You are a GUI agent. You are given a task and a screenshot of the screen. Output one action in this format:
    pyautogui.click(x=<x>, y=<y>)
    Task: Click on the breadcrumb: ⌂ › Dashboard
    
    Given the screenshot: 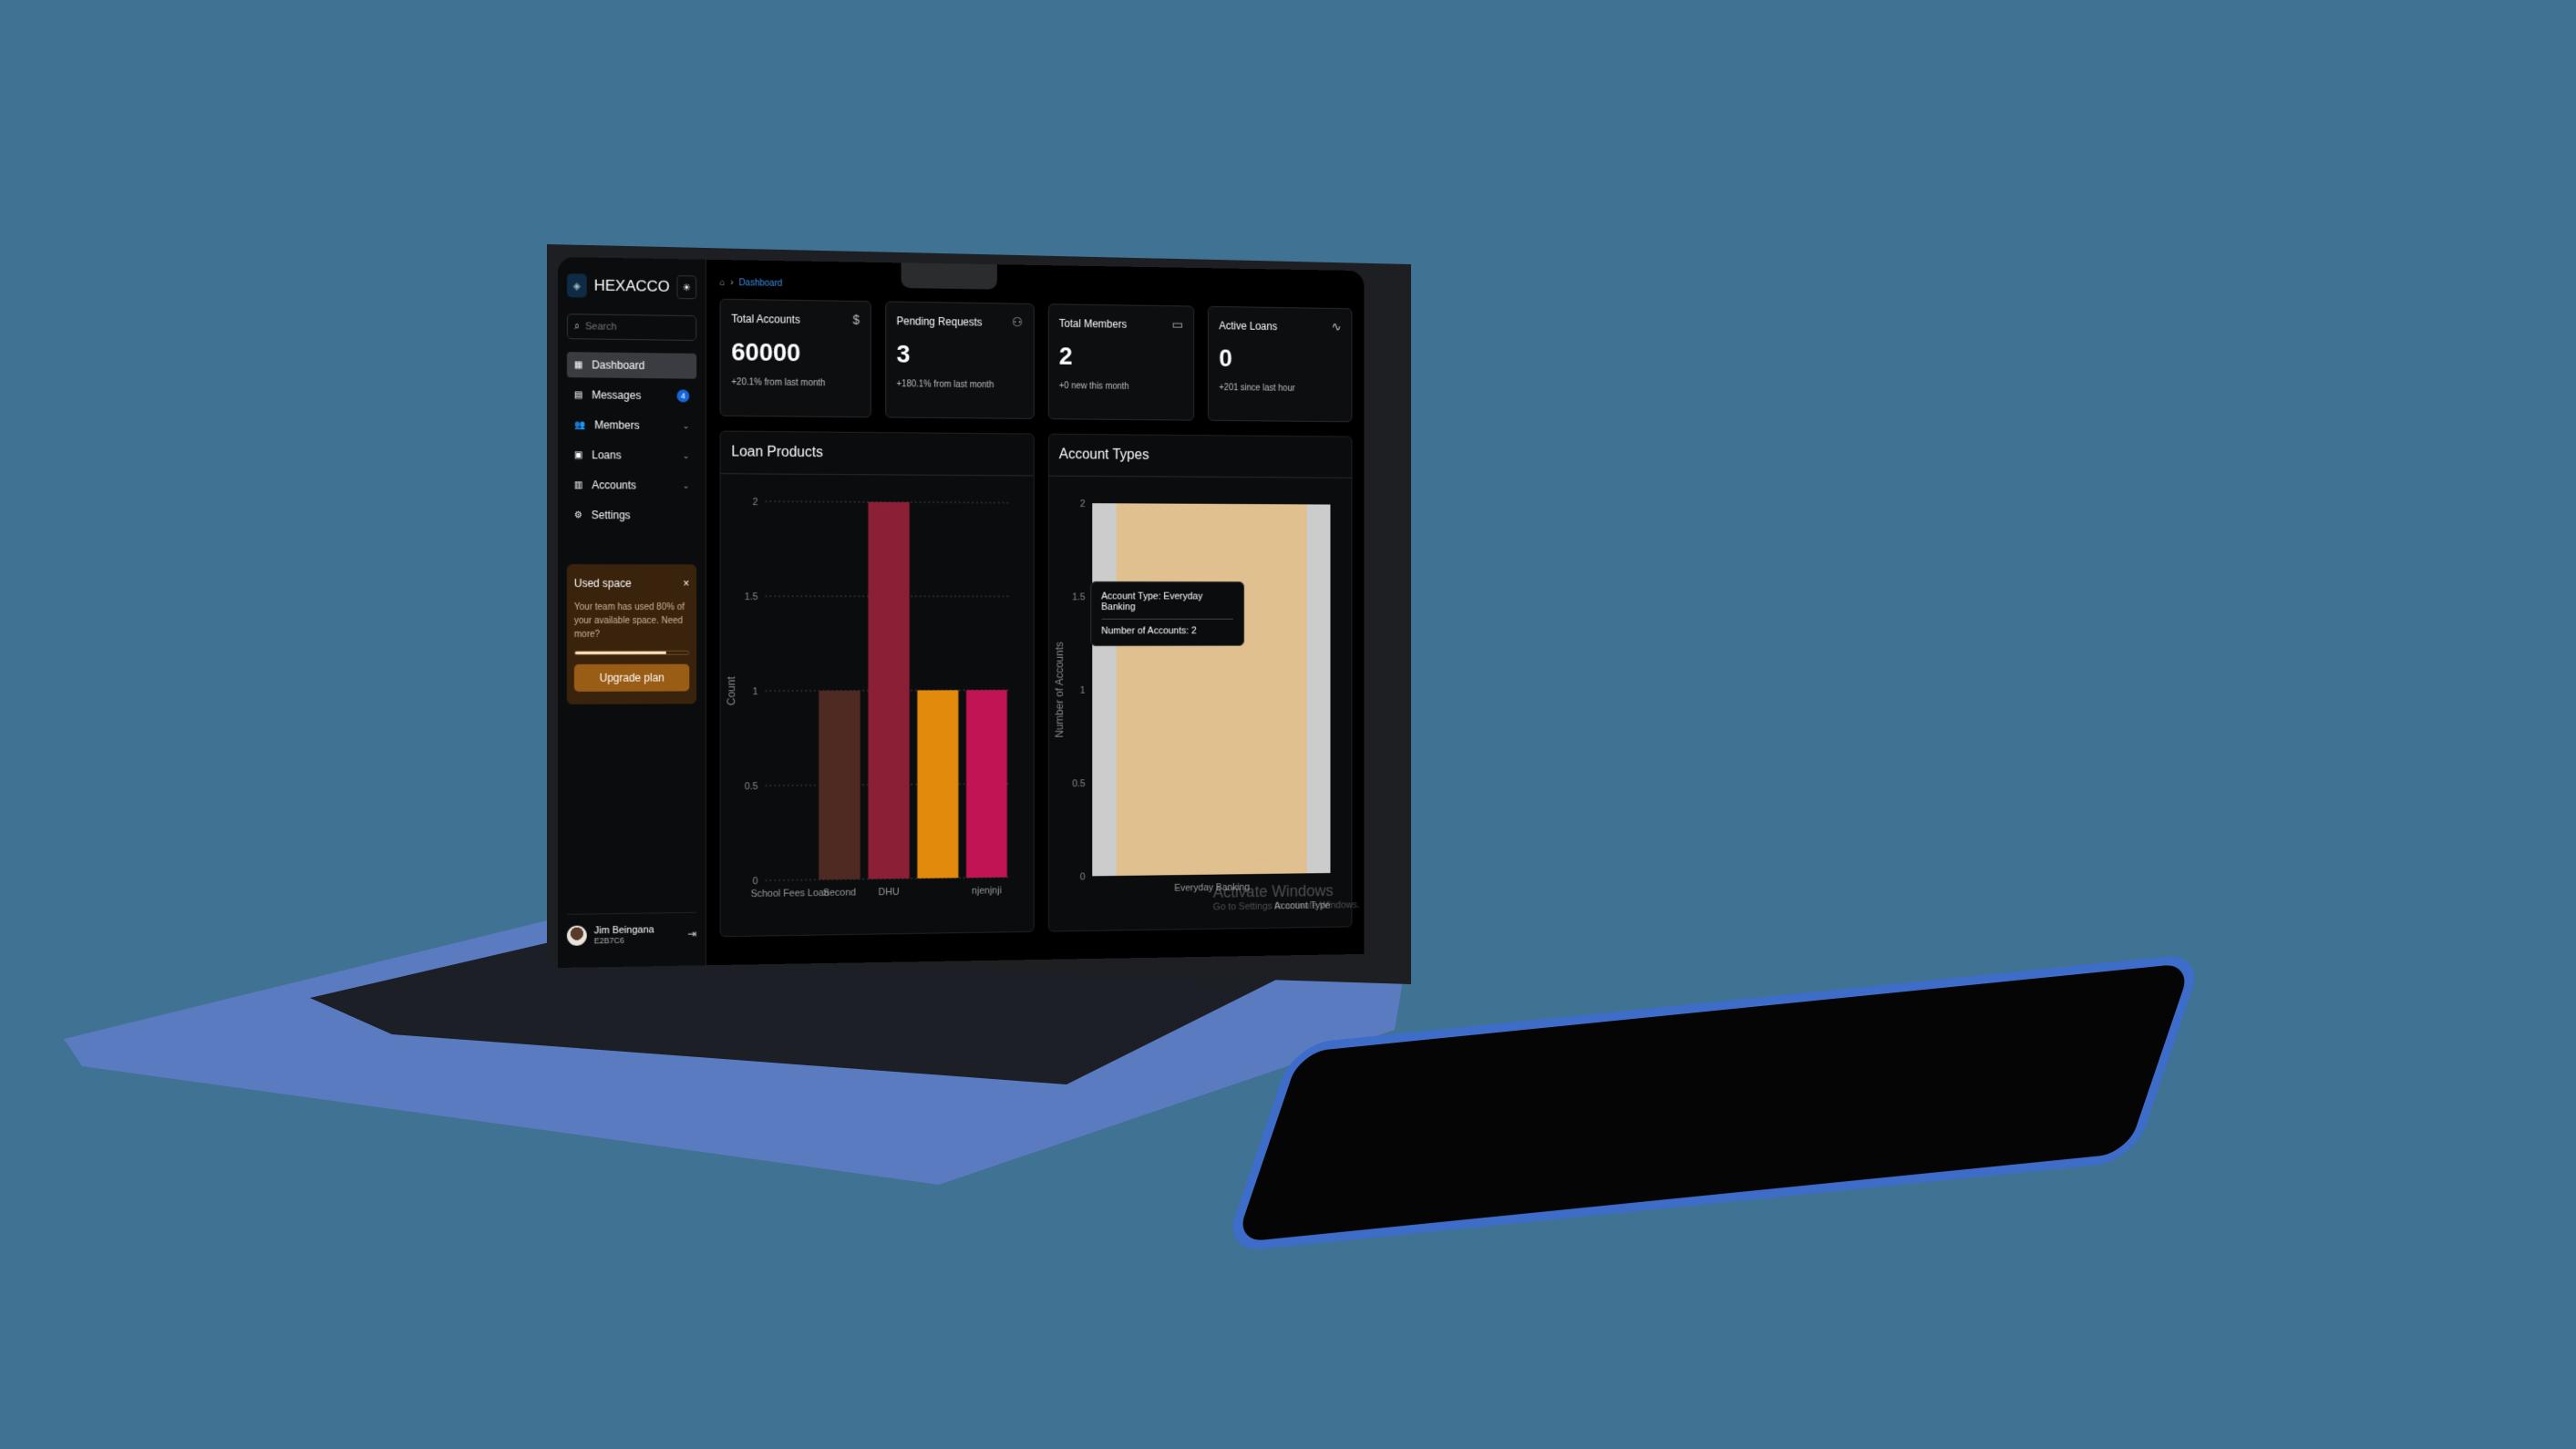 What is the action you would take?
    pyautogui.click(x=1036, y=288)
    